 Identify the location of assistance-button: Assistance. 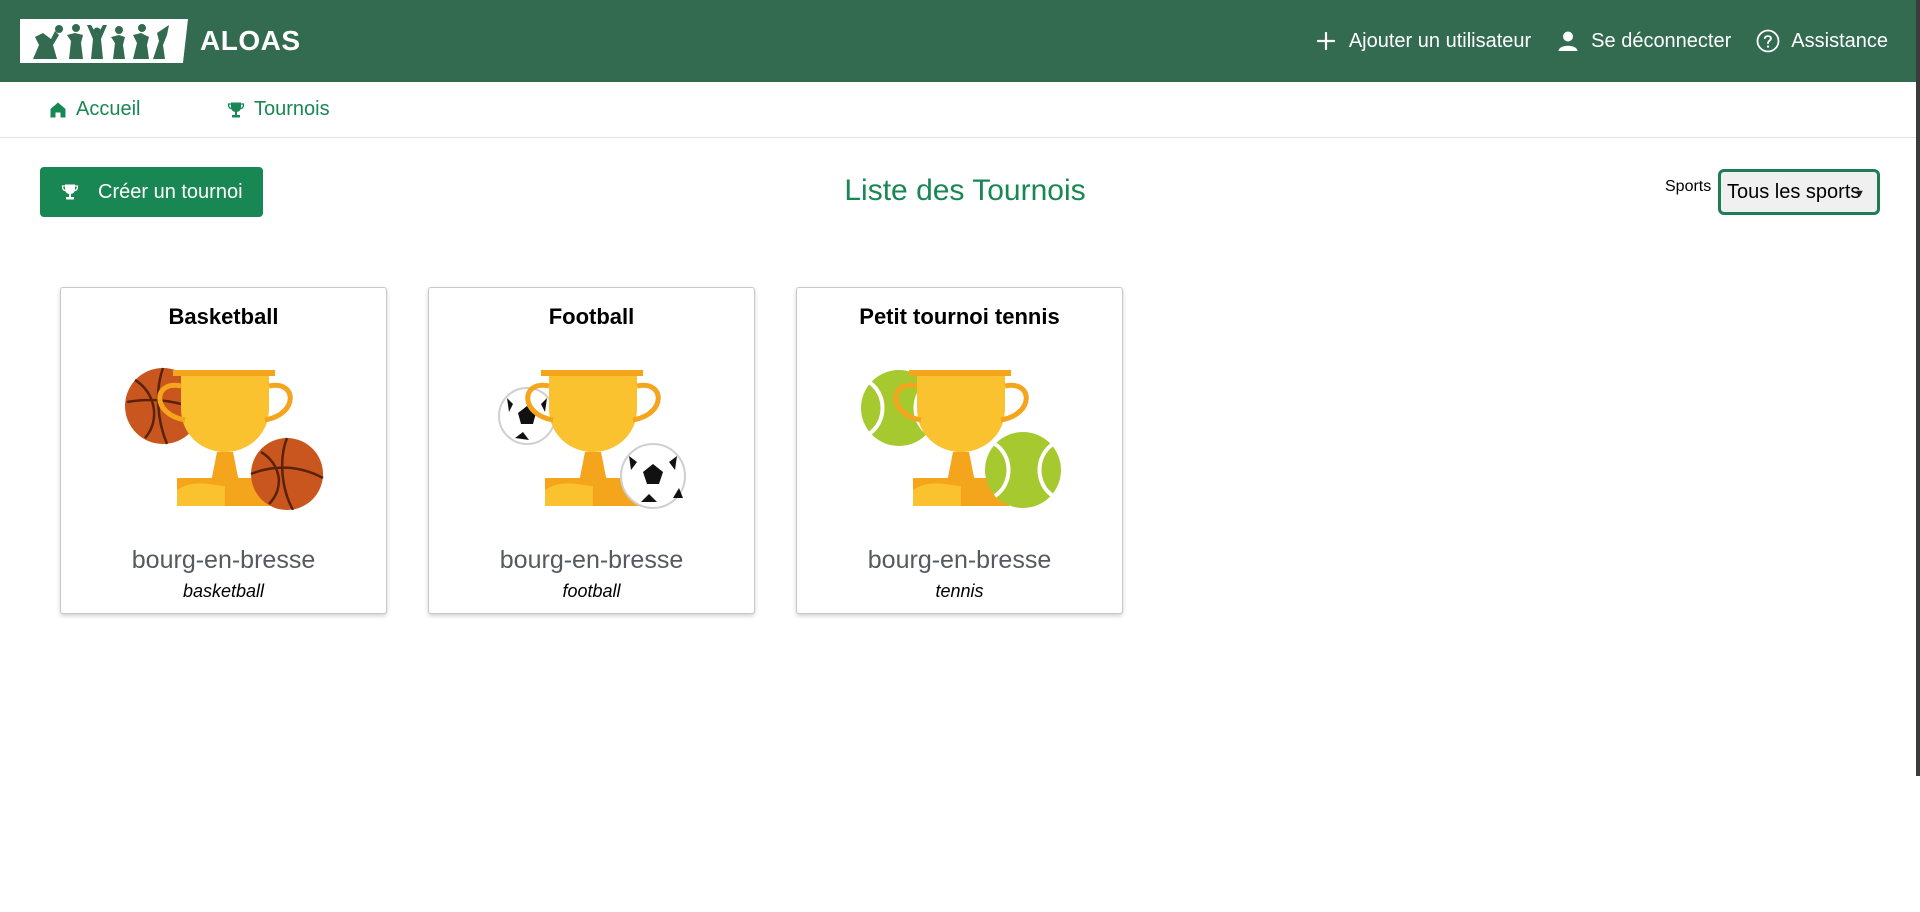
(1821, 41).